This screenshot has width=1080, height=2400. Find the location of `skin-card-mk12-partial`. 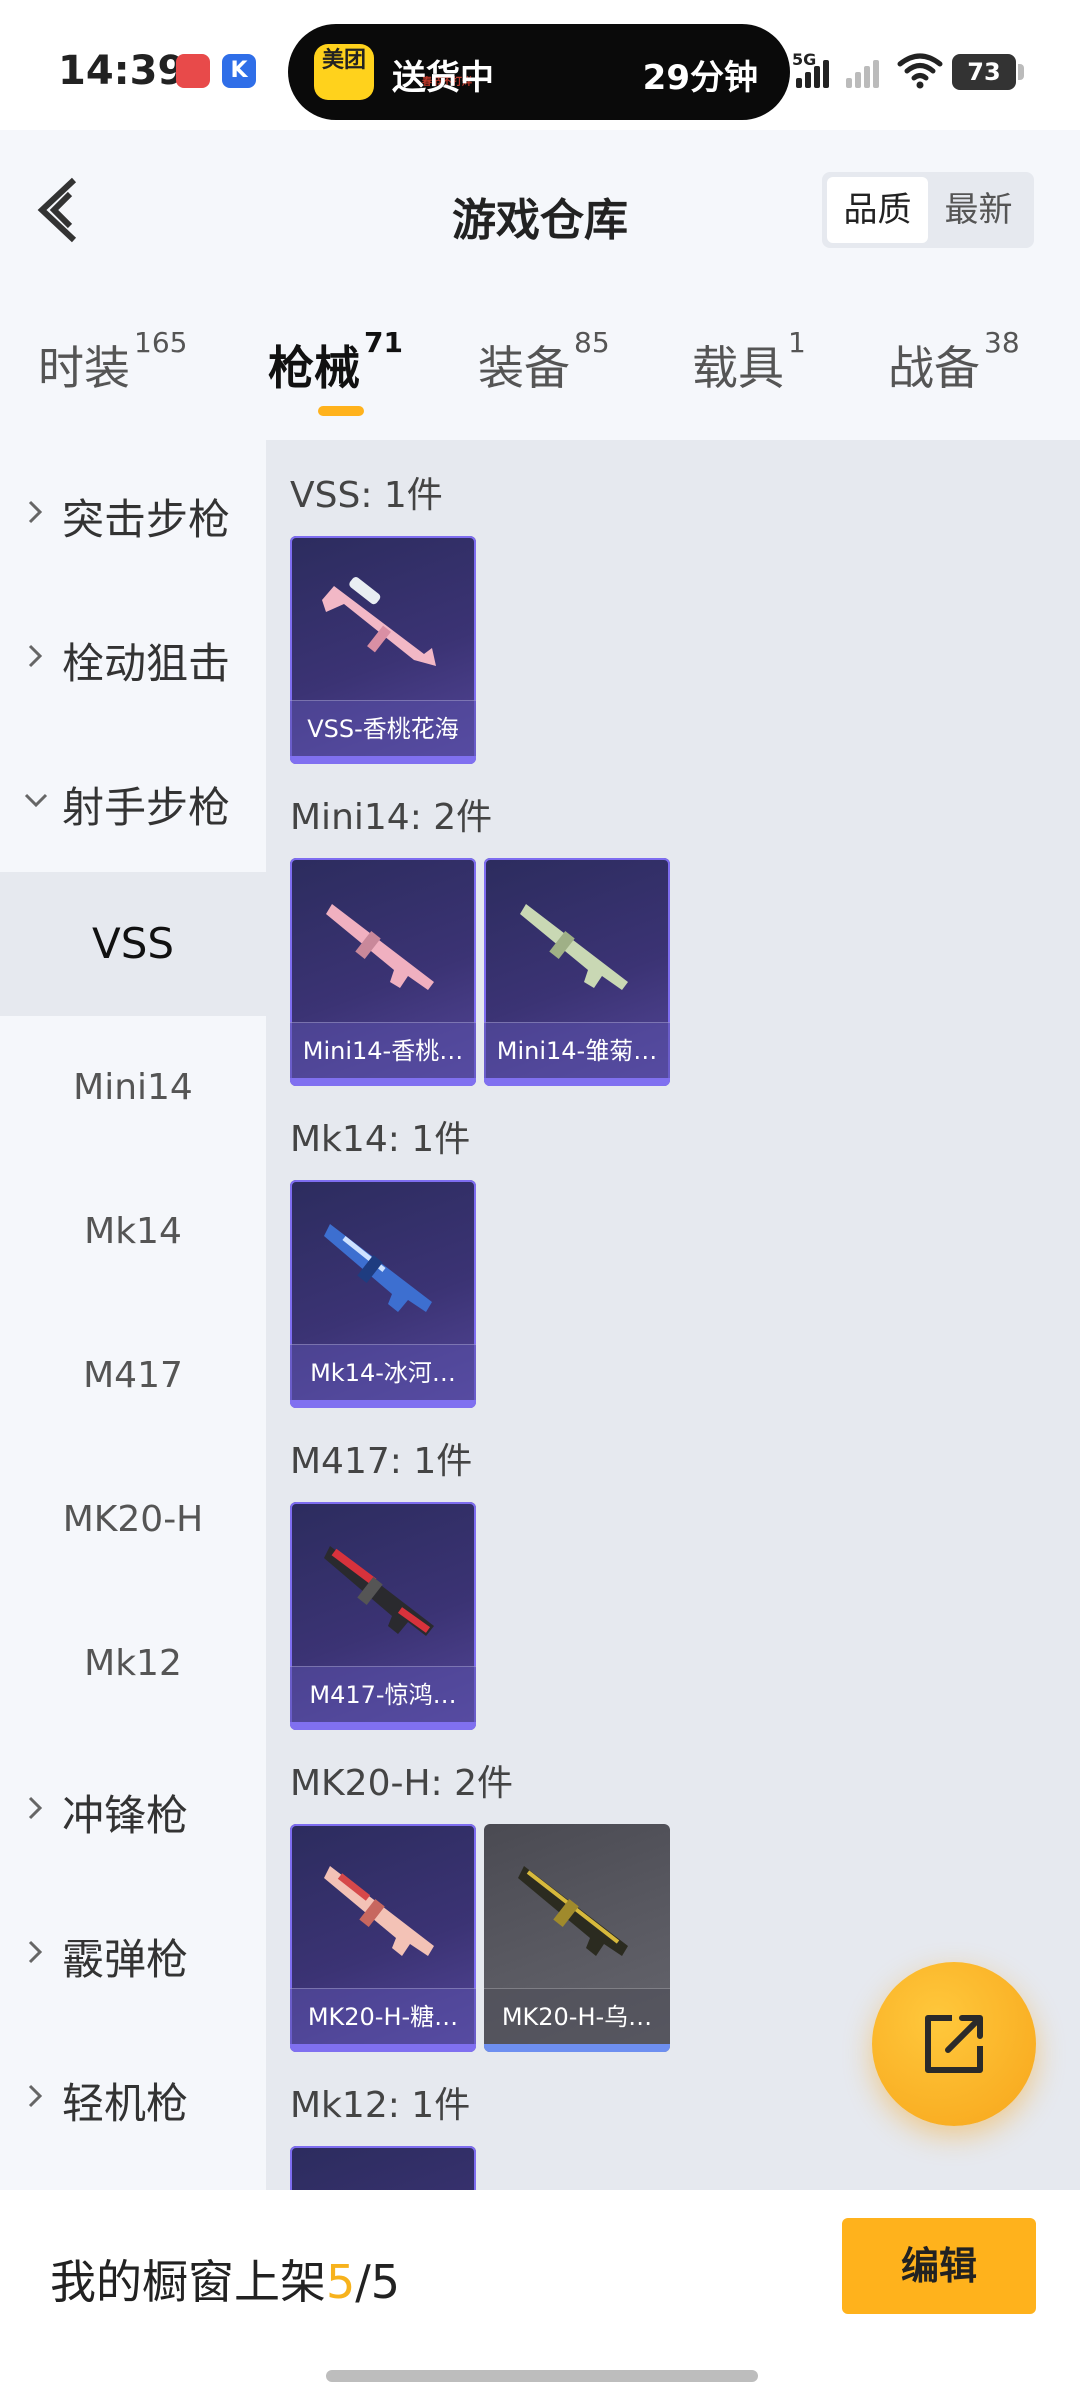

skin-card-mk12-partial is located at coordinates (383, 2168).